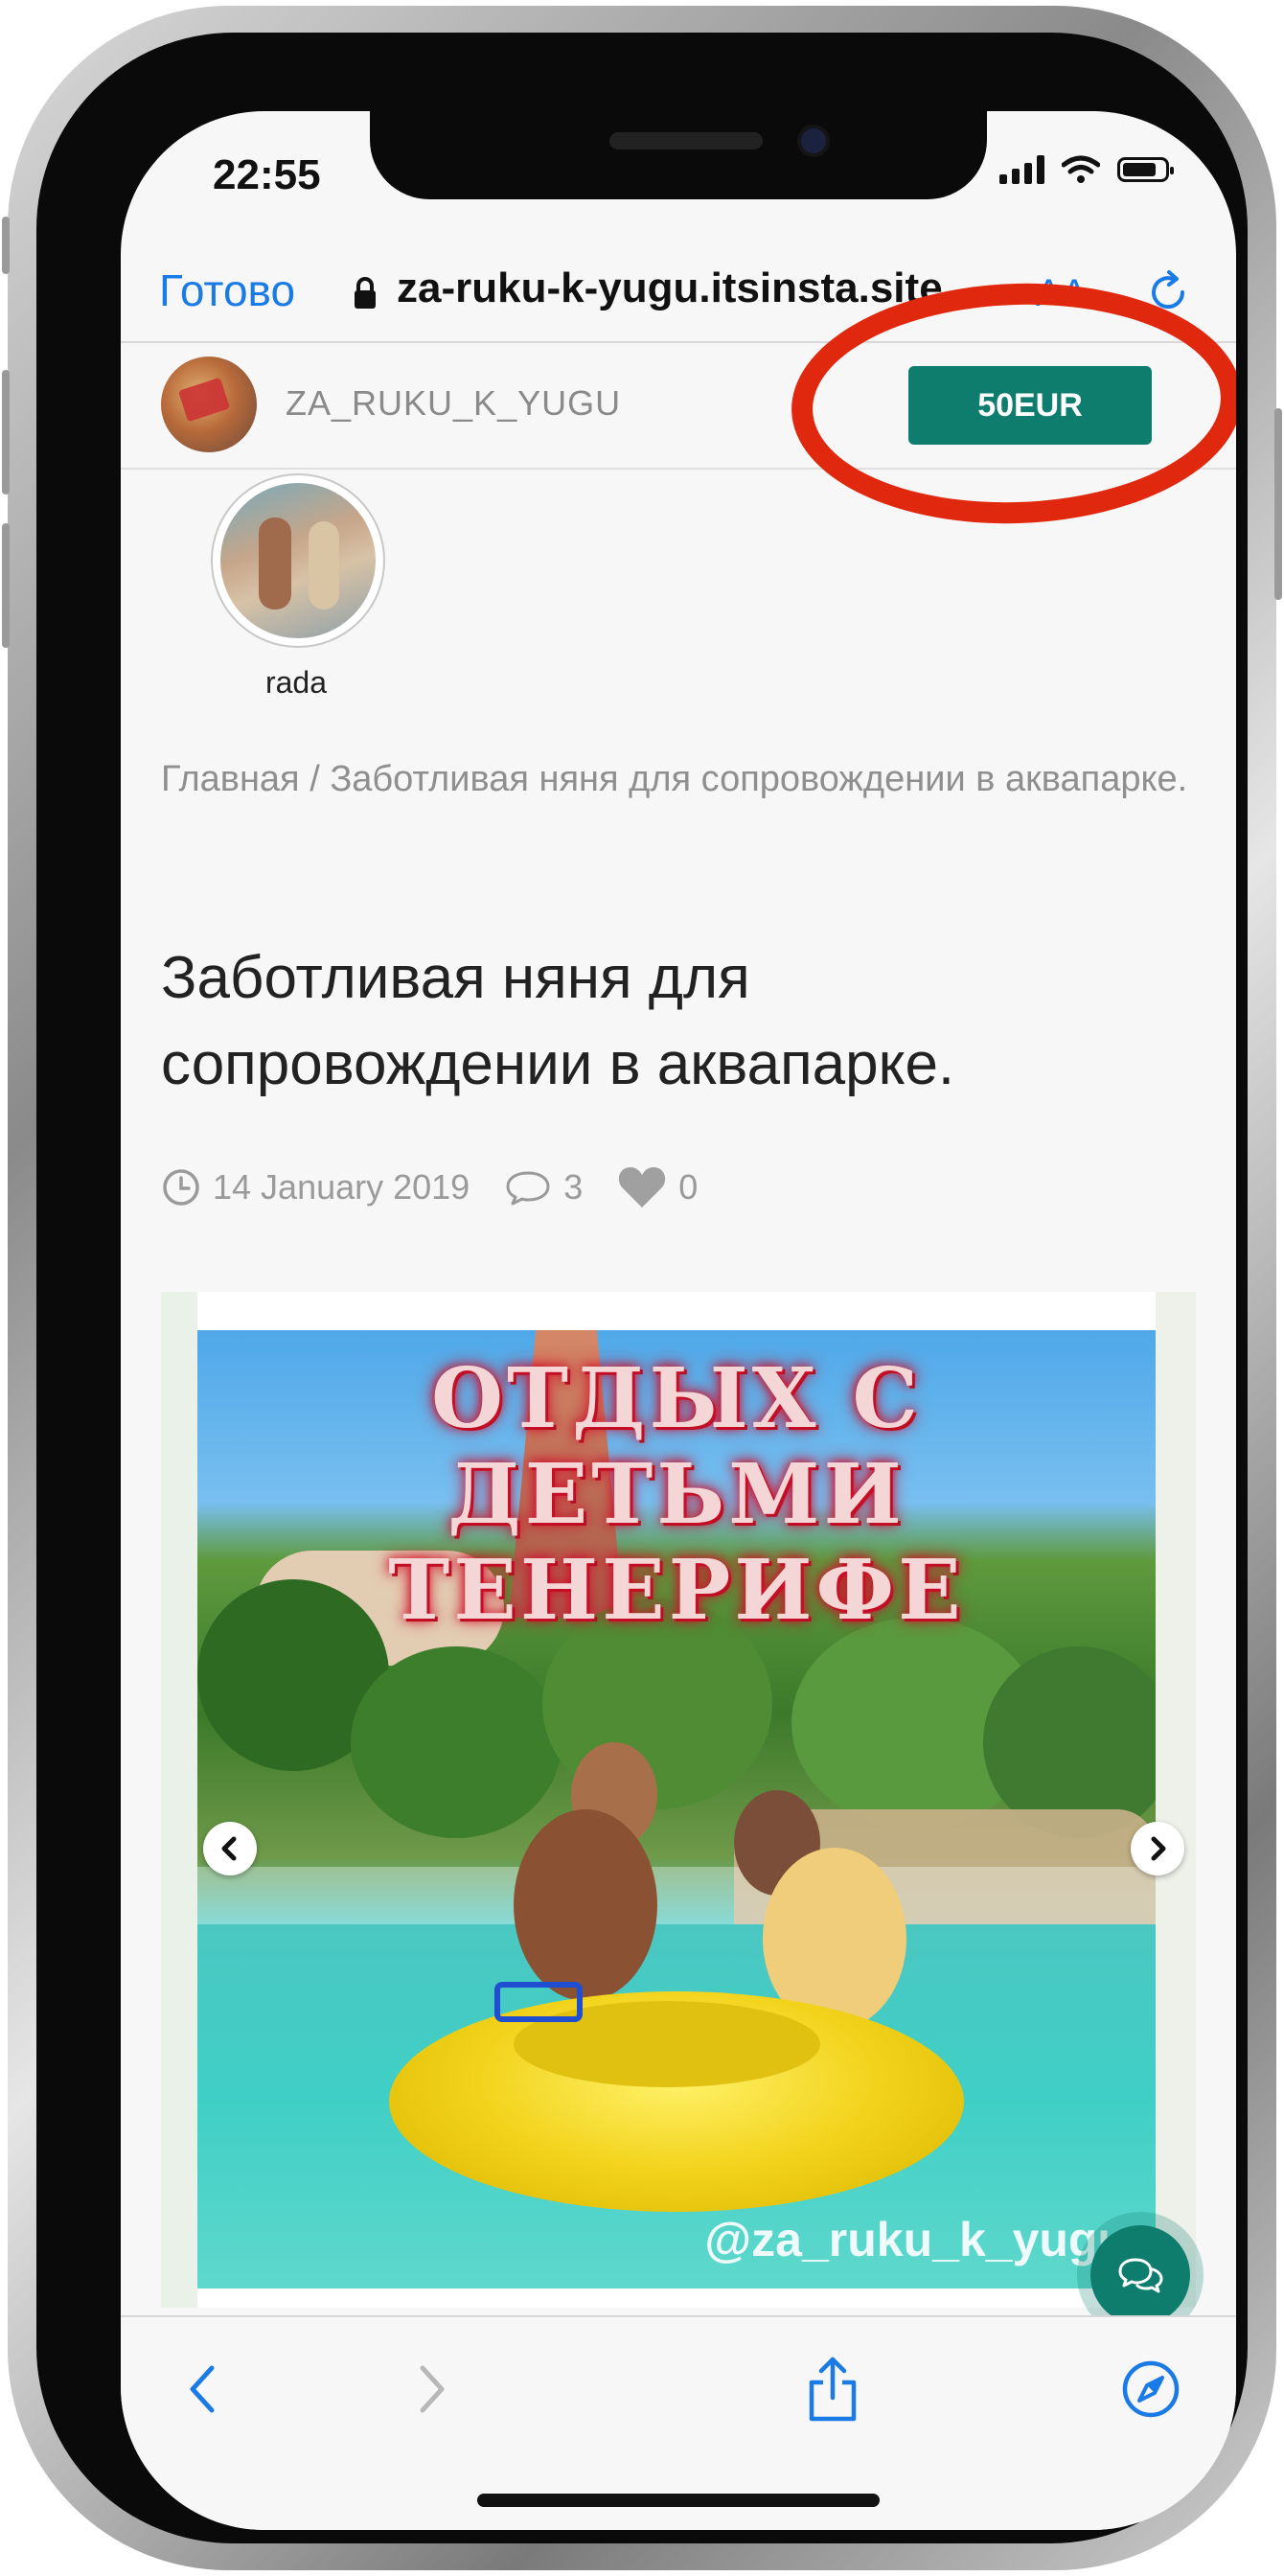 The image size is (1284, 2576). Describe the element at coordinates (1176, 1800) in the screenshot. I see `next-slide-peek` at that location.